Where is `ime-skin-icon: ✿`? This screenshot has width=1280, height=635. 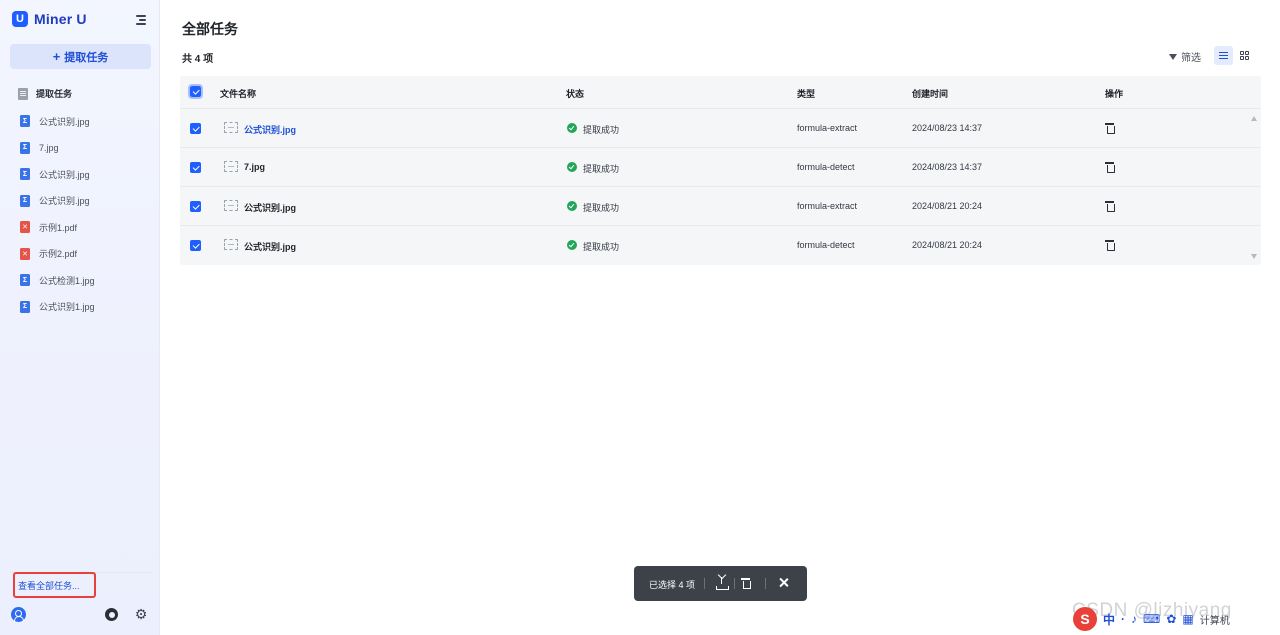 ime-skin-icon: ✿ is located at coordinates (1171, 619).